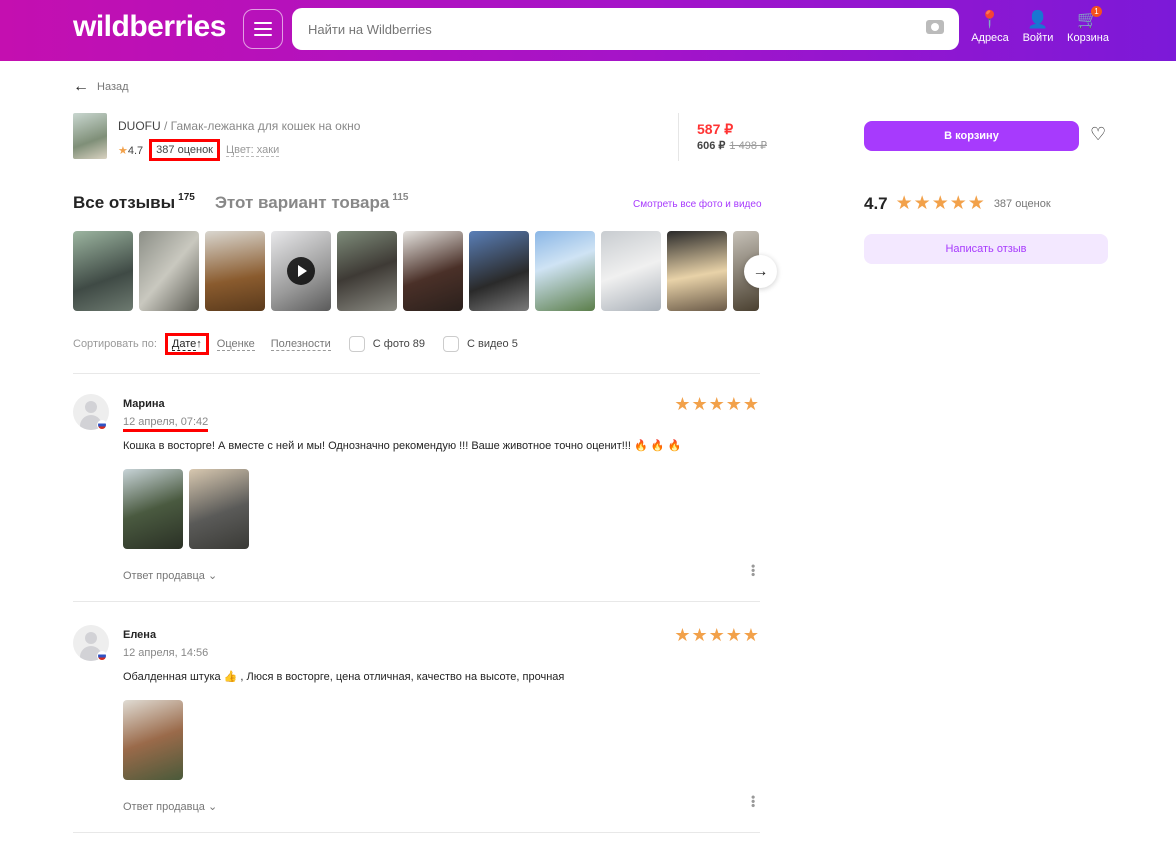 The height and width of the screenshot is (846, 1176). What do you see at coordinates (90, 136) in the screenshot?
I see `product-thumbnail` at bounding box center [90, 136].